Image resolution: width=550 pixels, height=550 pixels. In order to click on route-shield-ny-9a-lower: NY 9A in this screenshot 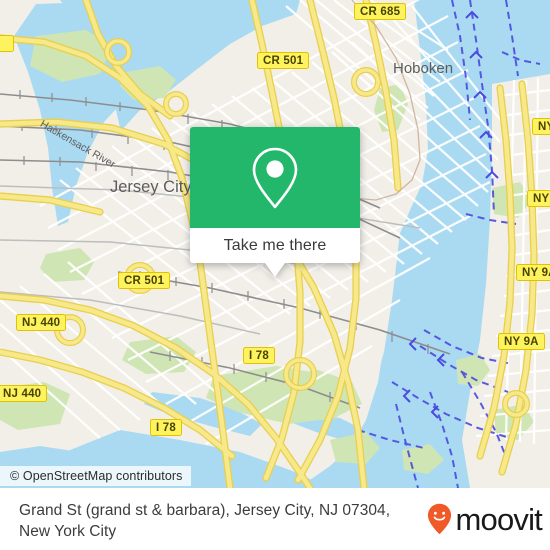, I will do `click(521, 341)`.